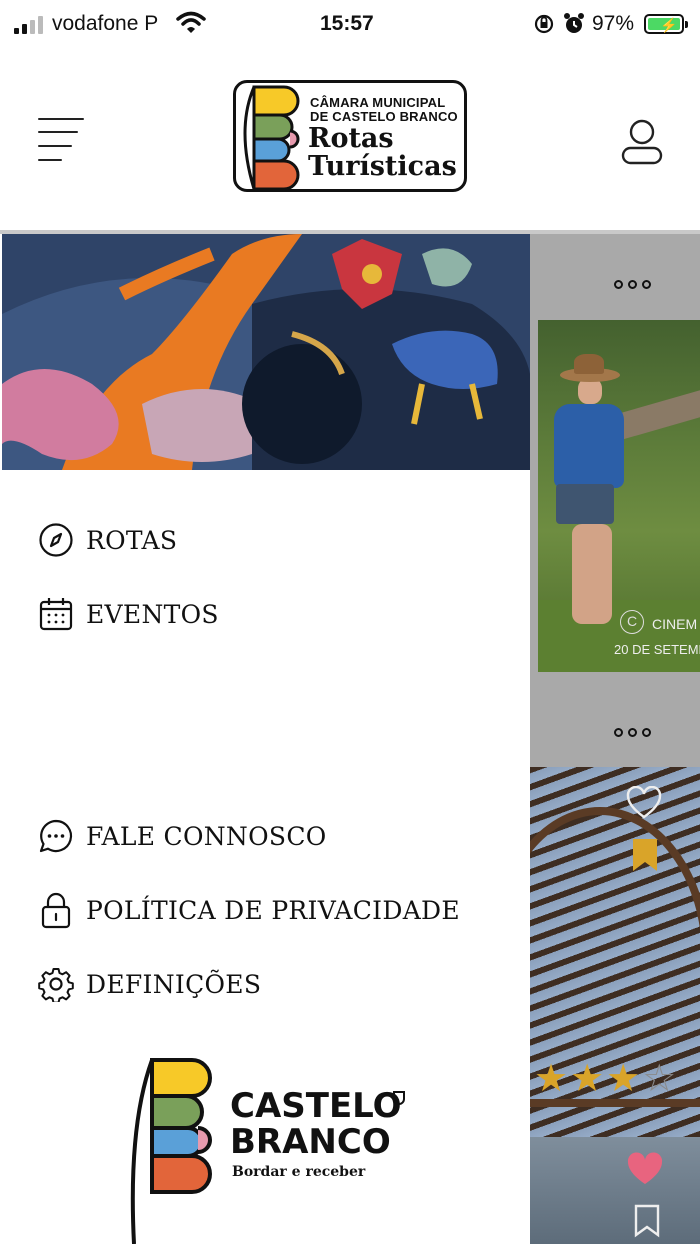 The height and width of the screenshot is (1244, 700). Describe the element at coordinates (644, 803) in the screenshot. I see `heart-outline-icon` at that location.